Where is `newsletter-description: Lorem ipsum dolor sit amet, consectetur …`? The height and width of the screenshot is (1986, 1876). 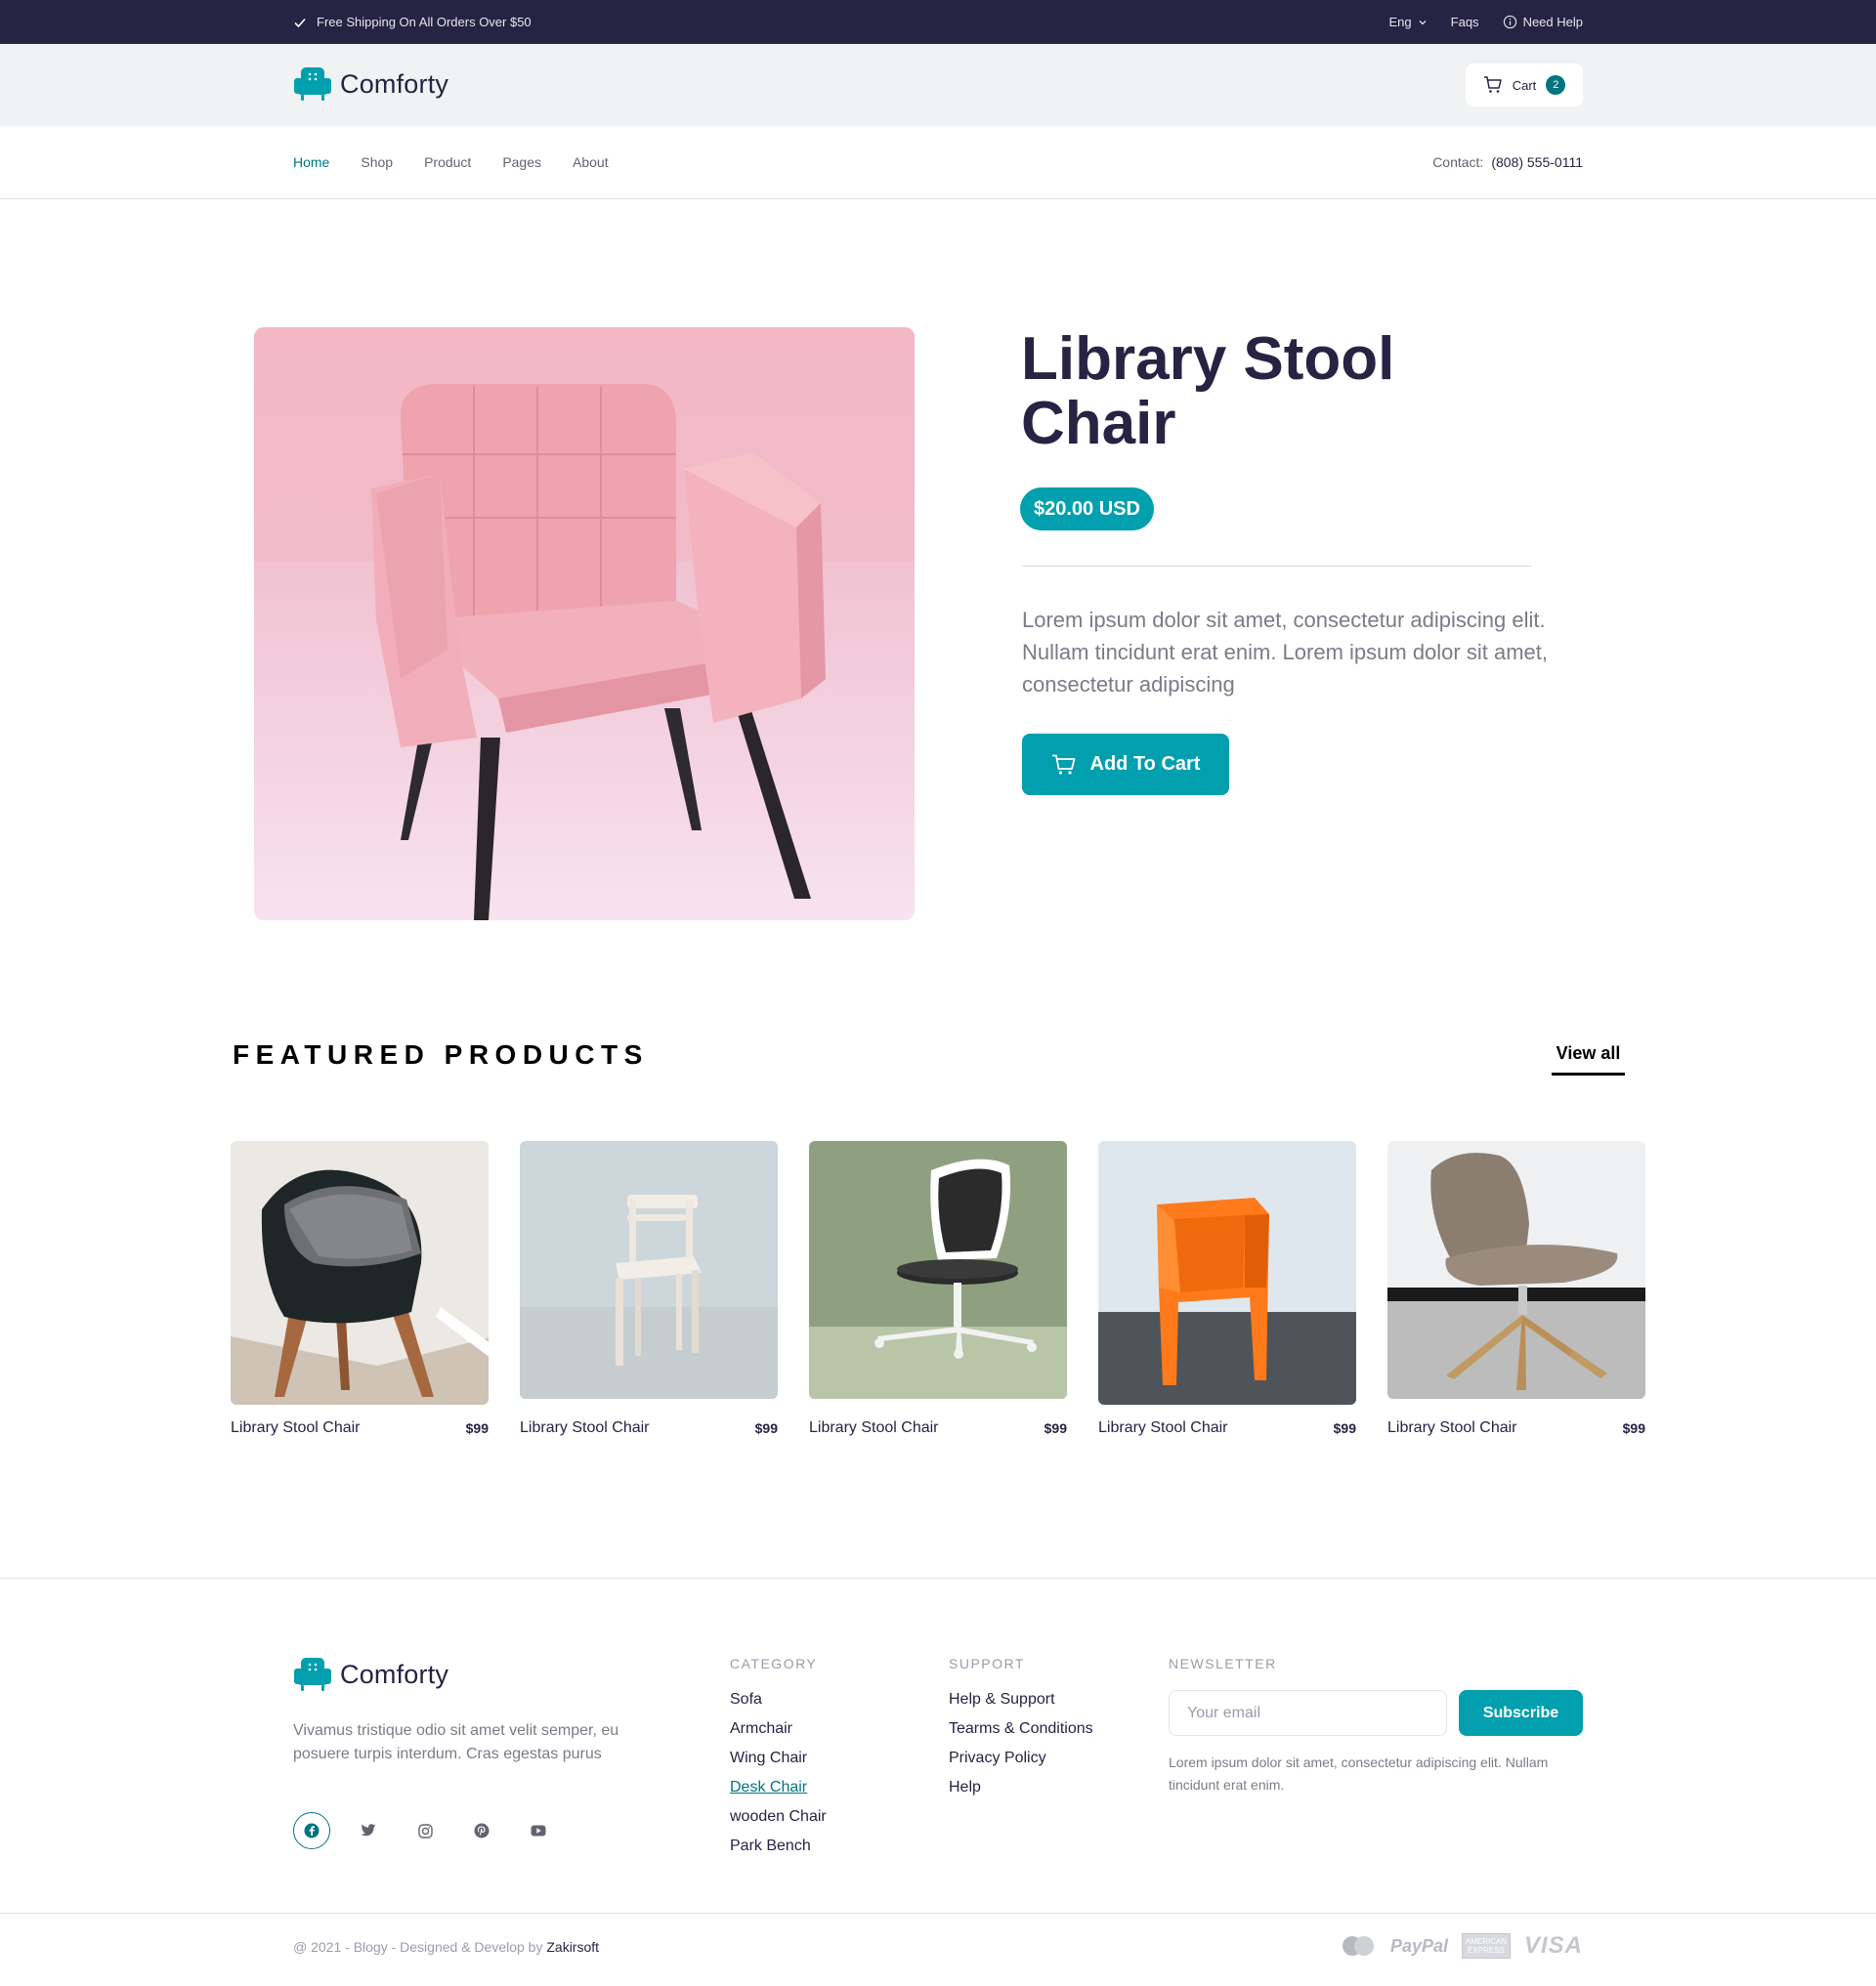 newsletter-description: Lorem ipsum dolor sit amet, consectetur … is located at coordinates (1359, 1773).